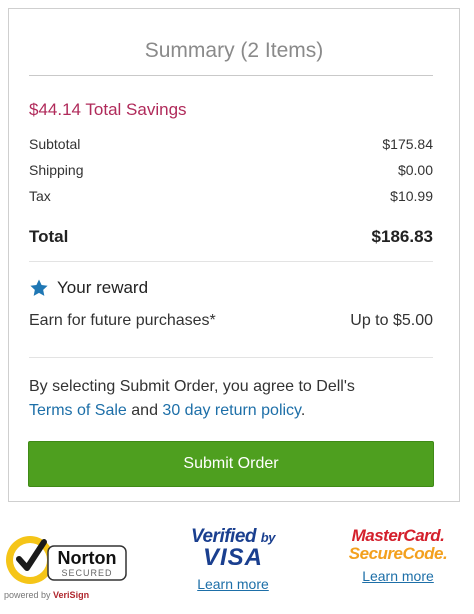 The image size is (474, 614). What do you see at coordinates (86, 573) in the screenshot?
I see `norton-secured: SECURED` at bounding box center [86, 573].